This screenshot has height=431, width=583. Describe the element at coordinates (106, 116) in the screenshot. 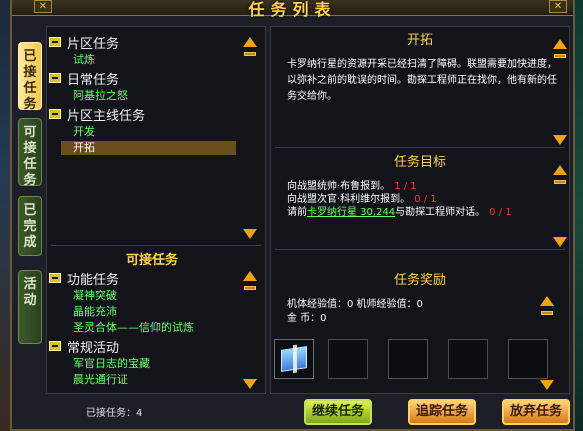

I see `tree-head-label: 片区主线任务` at that location.